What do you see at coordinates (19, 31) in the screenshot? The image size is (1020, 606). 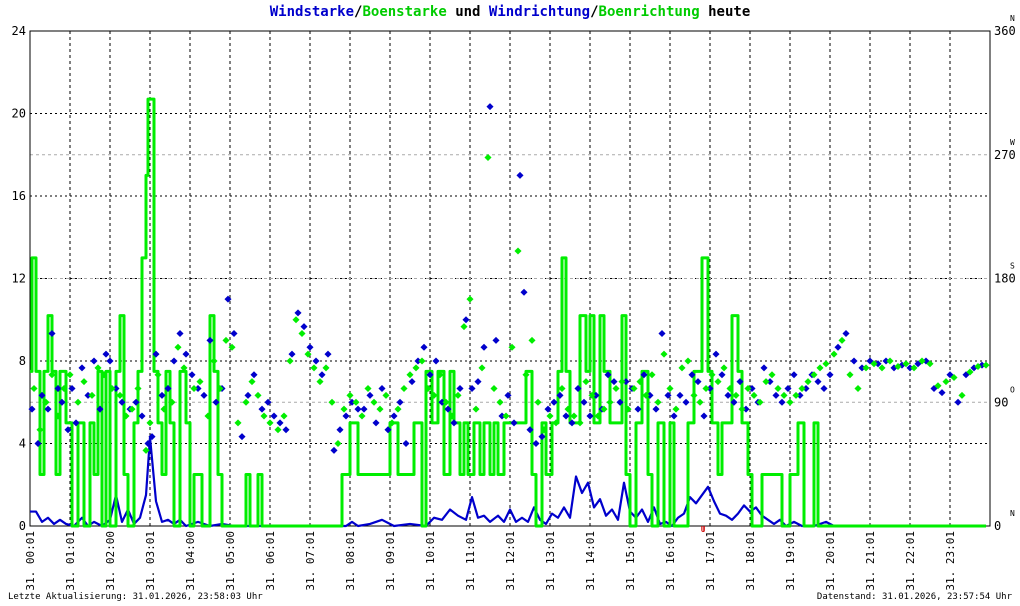 I see `y-left-tick-label: 24` at bounding box center [19, 31].